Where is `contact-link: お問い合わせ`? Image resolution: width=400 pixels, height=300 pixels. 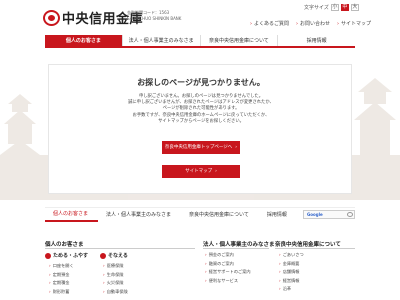
contact-link: お問い合わせ is located at coordinates (313, 23).